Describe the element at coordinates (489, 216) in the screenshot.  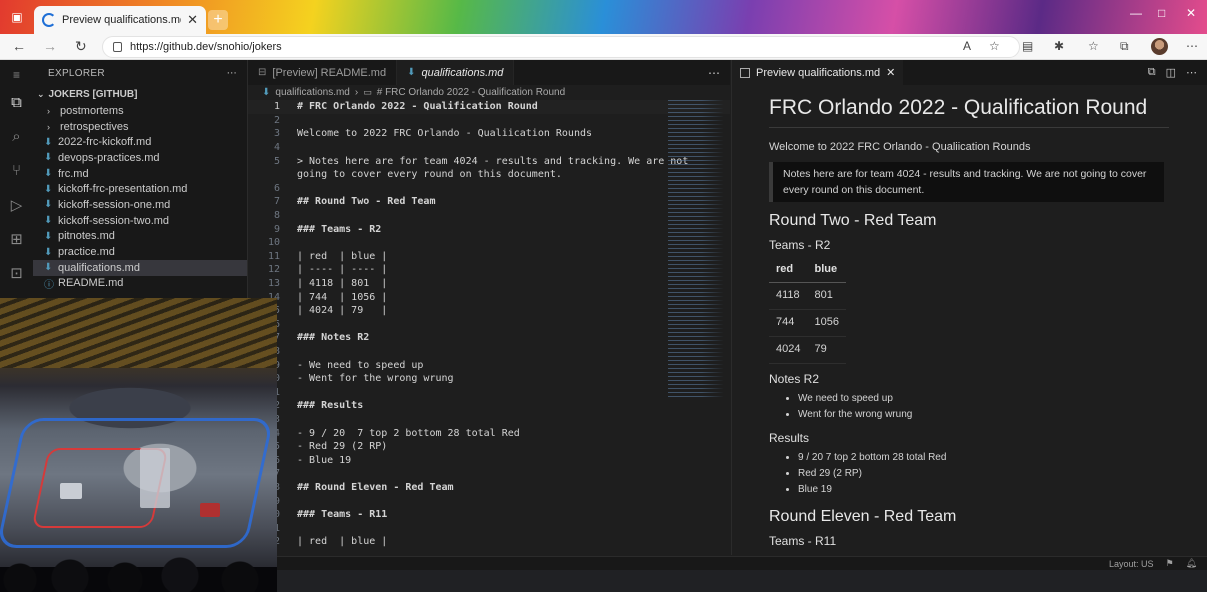
I see `code-line: 8` at that location.